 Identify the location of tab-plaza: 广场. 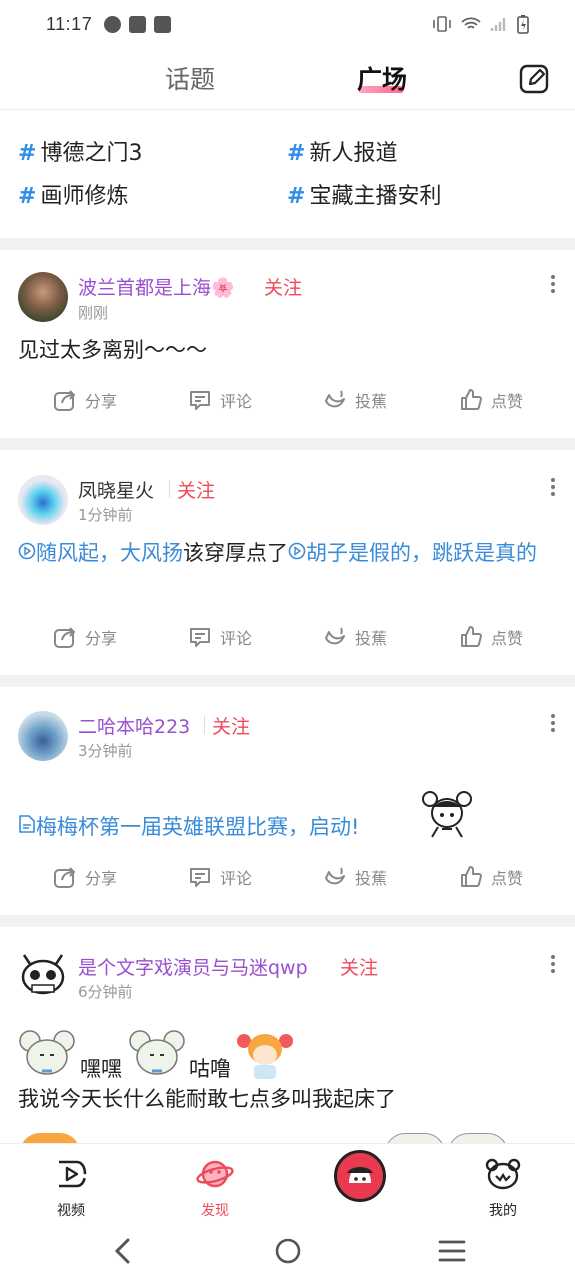
(382, 78).